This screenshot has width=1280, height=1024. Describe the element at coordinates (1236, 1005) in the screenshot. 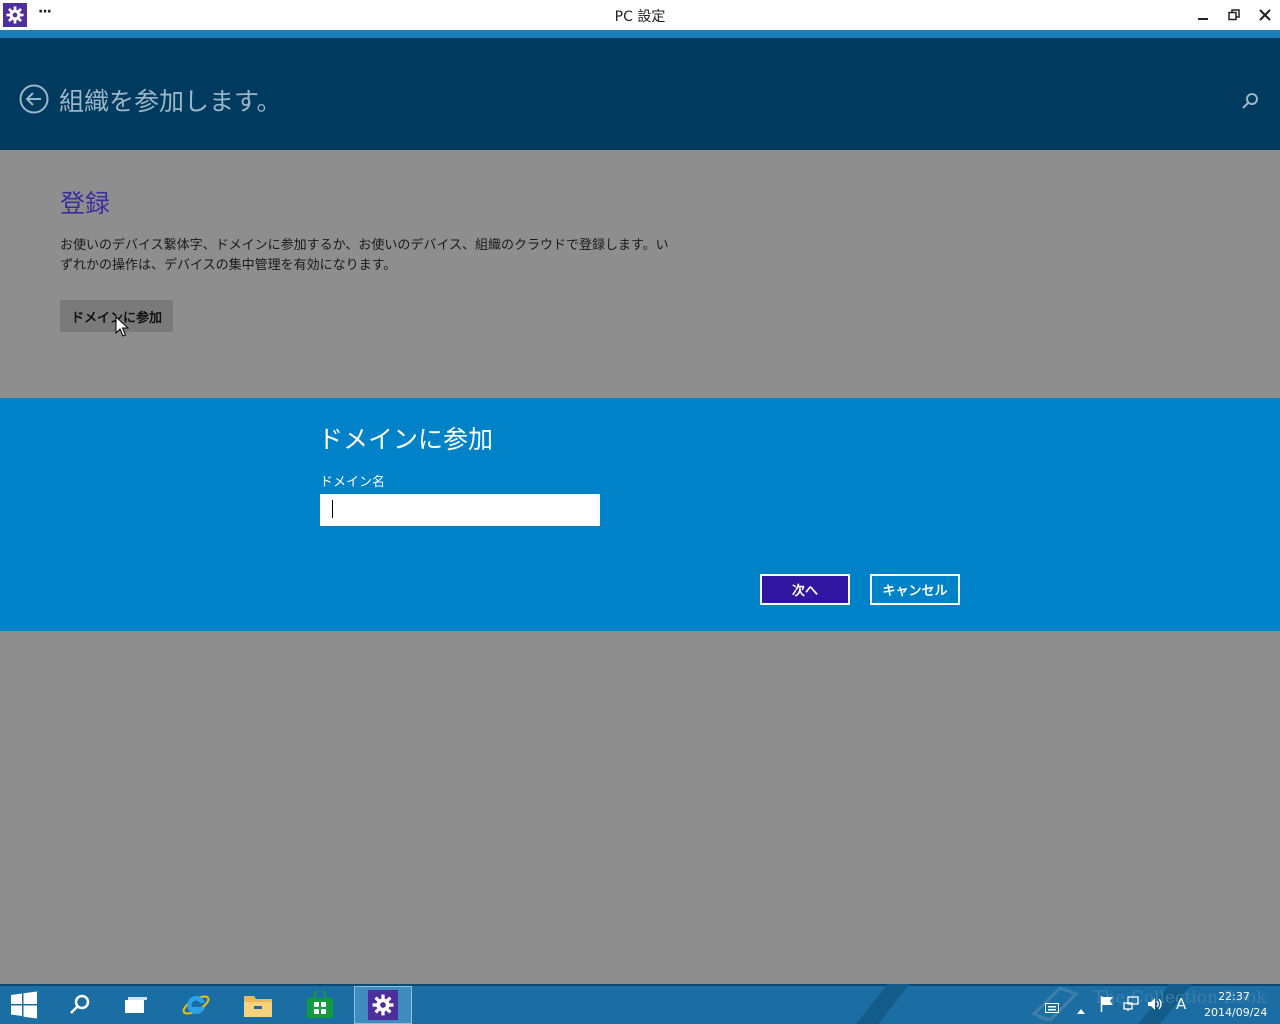

I see `clock: 22:37 2014/09/24` at that location.